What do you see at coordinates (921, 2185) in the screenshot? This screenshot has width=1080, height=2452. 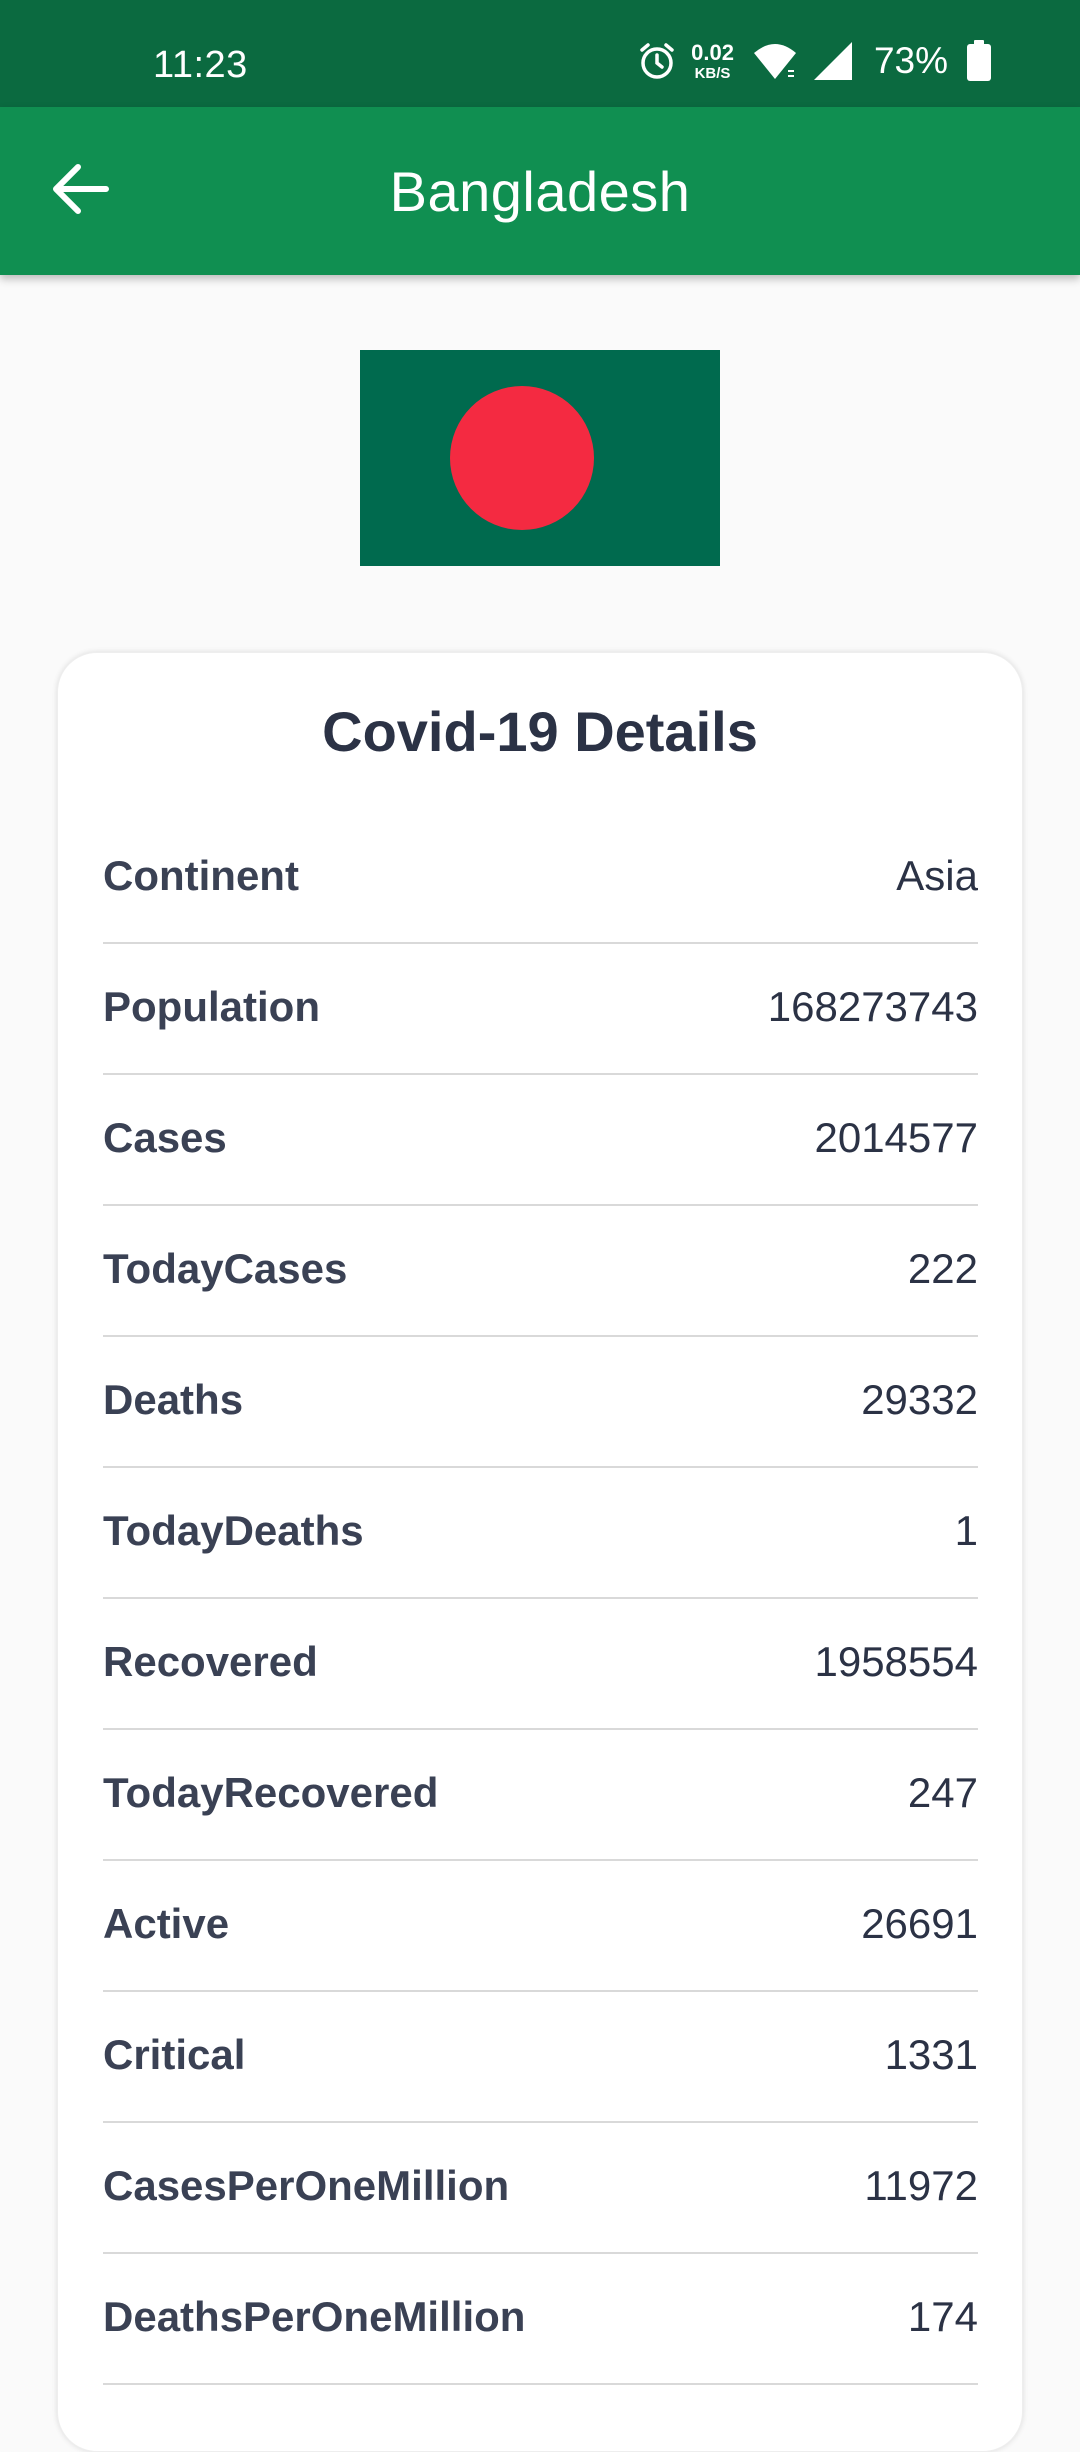 I see `detail-value: 11972` at bounding box center [921, 2185].